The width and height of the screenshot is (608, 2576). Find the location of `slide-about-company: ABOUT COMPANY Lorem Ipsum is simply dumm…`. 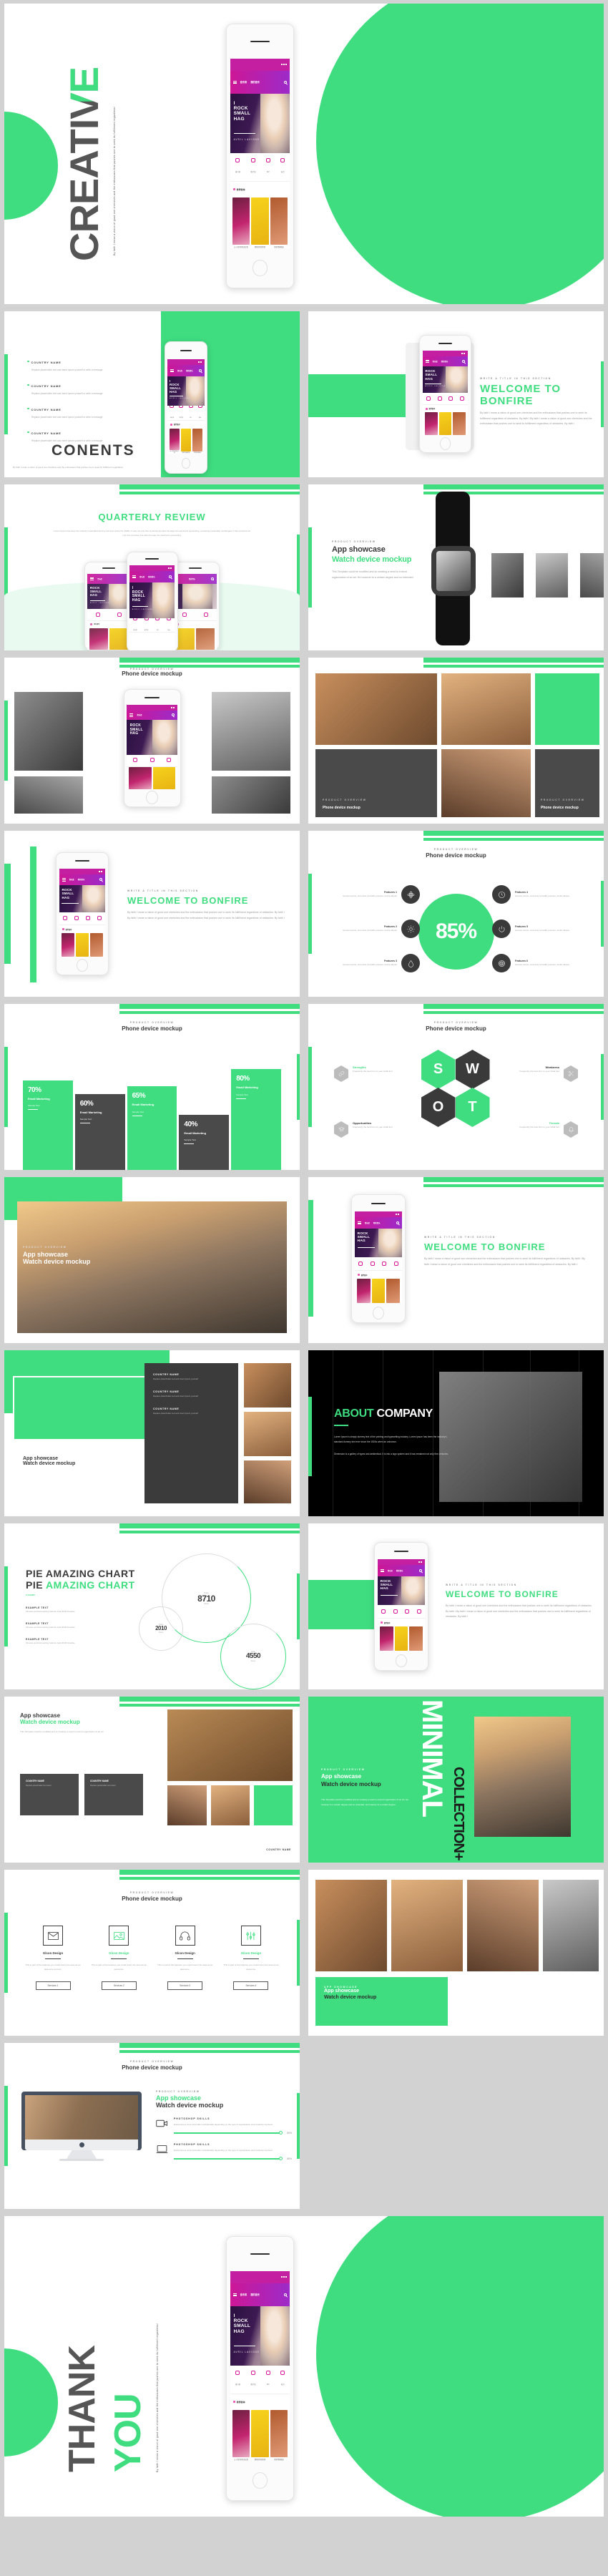

slide-about-company: ABOUT COMPANY Lorem Ipsum is simply dumm… is located at coordinates (456, 1433).